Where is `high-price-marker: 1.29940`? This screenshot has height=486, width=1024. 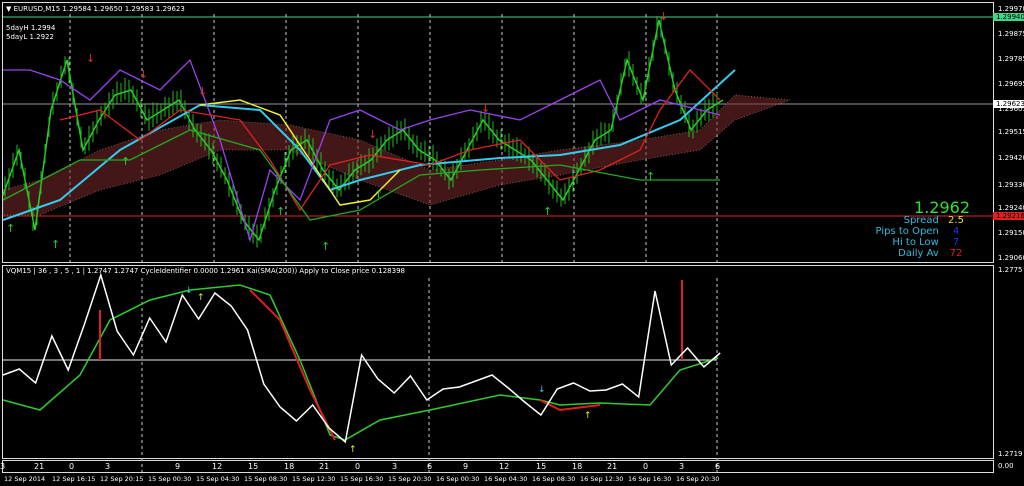 high-price-marker: 1.29940 is located at coordinates (1008, 17).